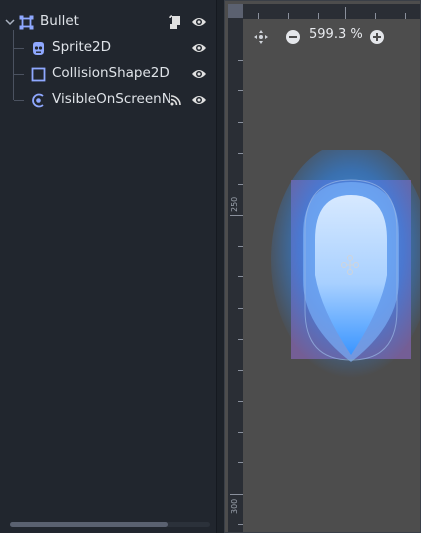  I want to click on panel-splitter, so click(220, 266).